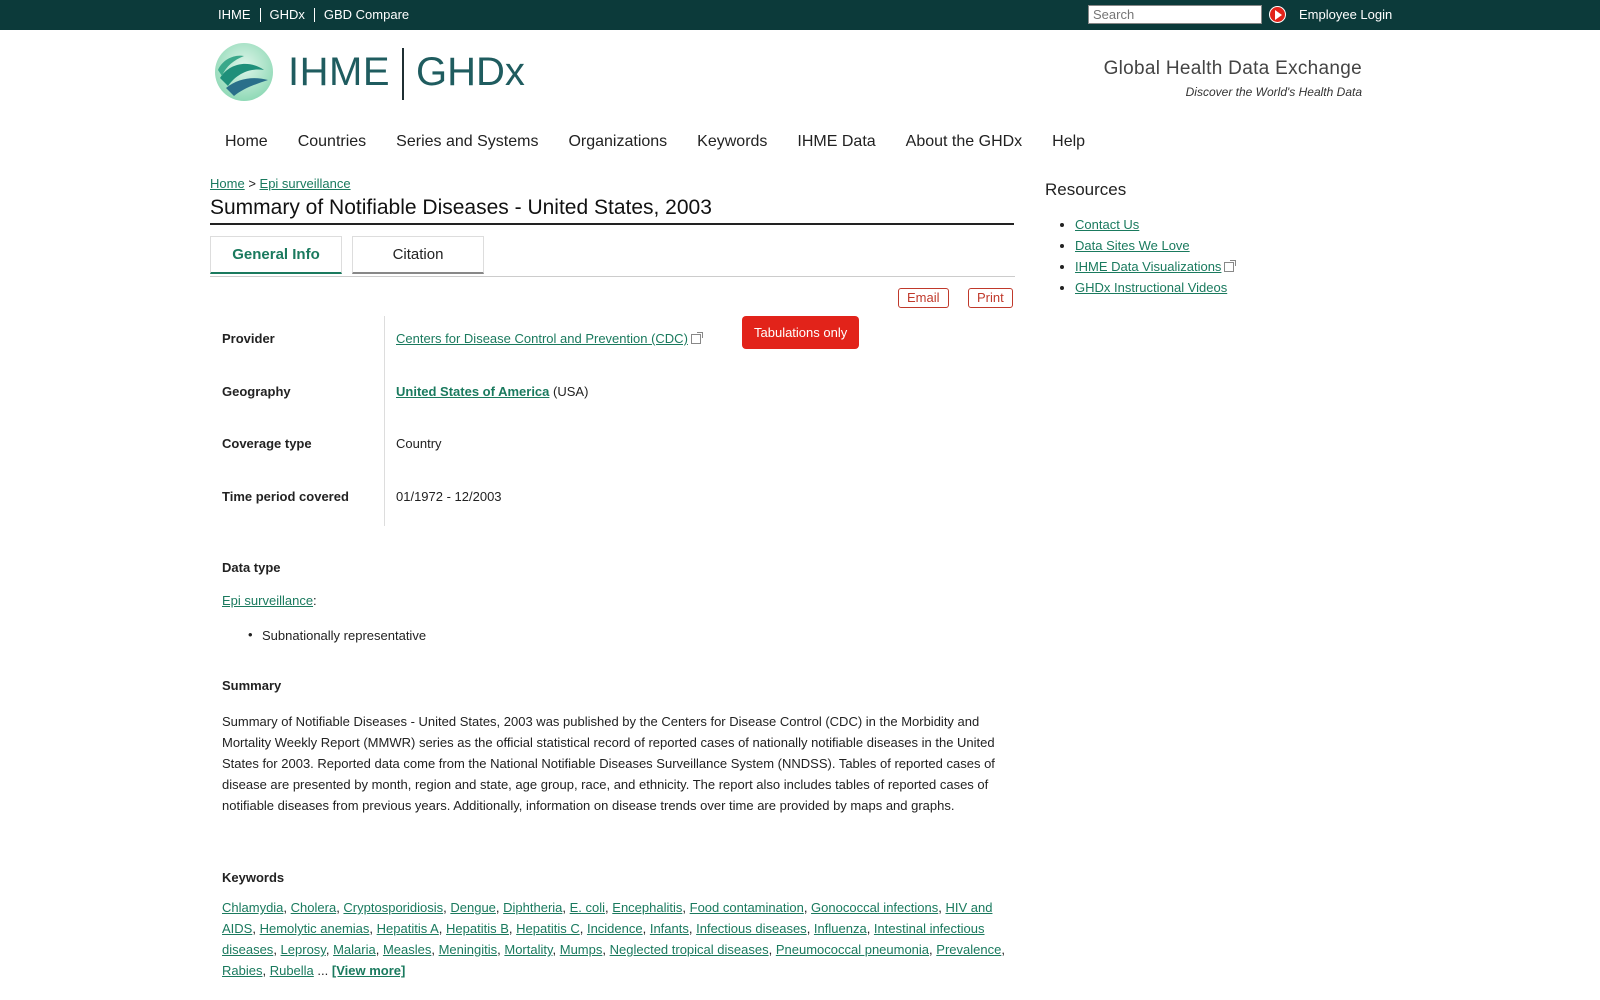 Image resolution: width=1600 pixels, height=1000 pixels. Describe the element at coordinates (407, 949) in the screenshot. I see `keyword-link: Measles` at that location.